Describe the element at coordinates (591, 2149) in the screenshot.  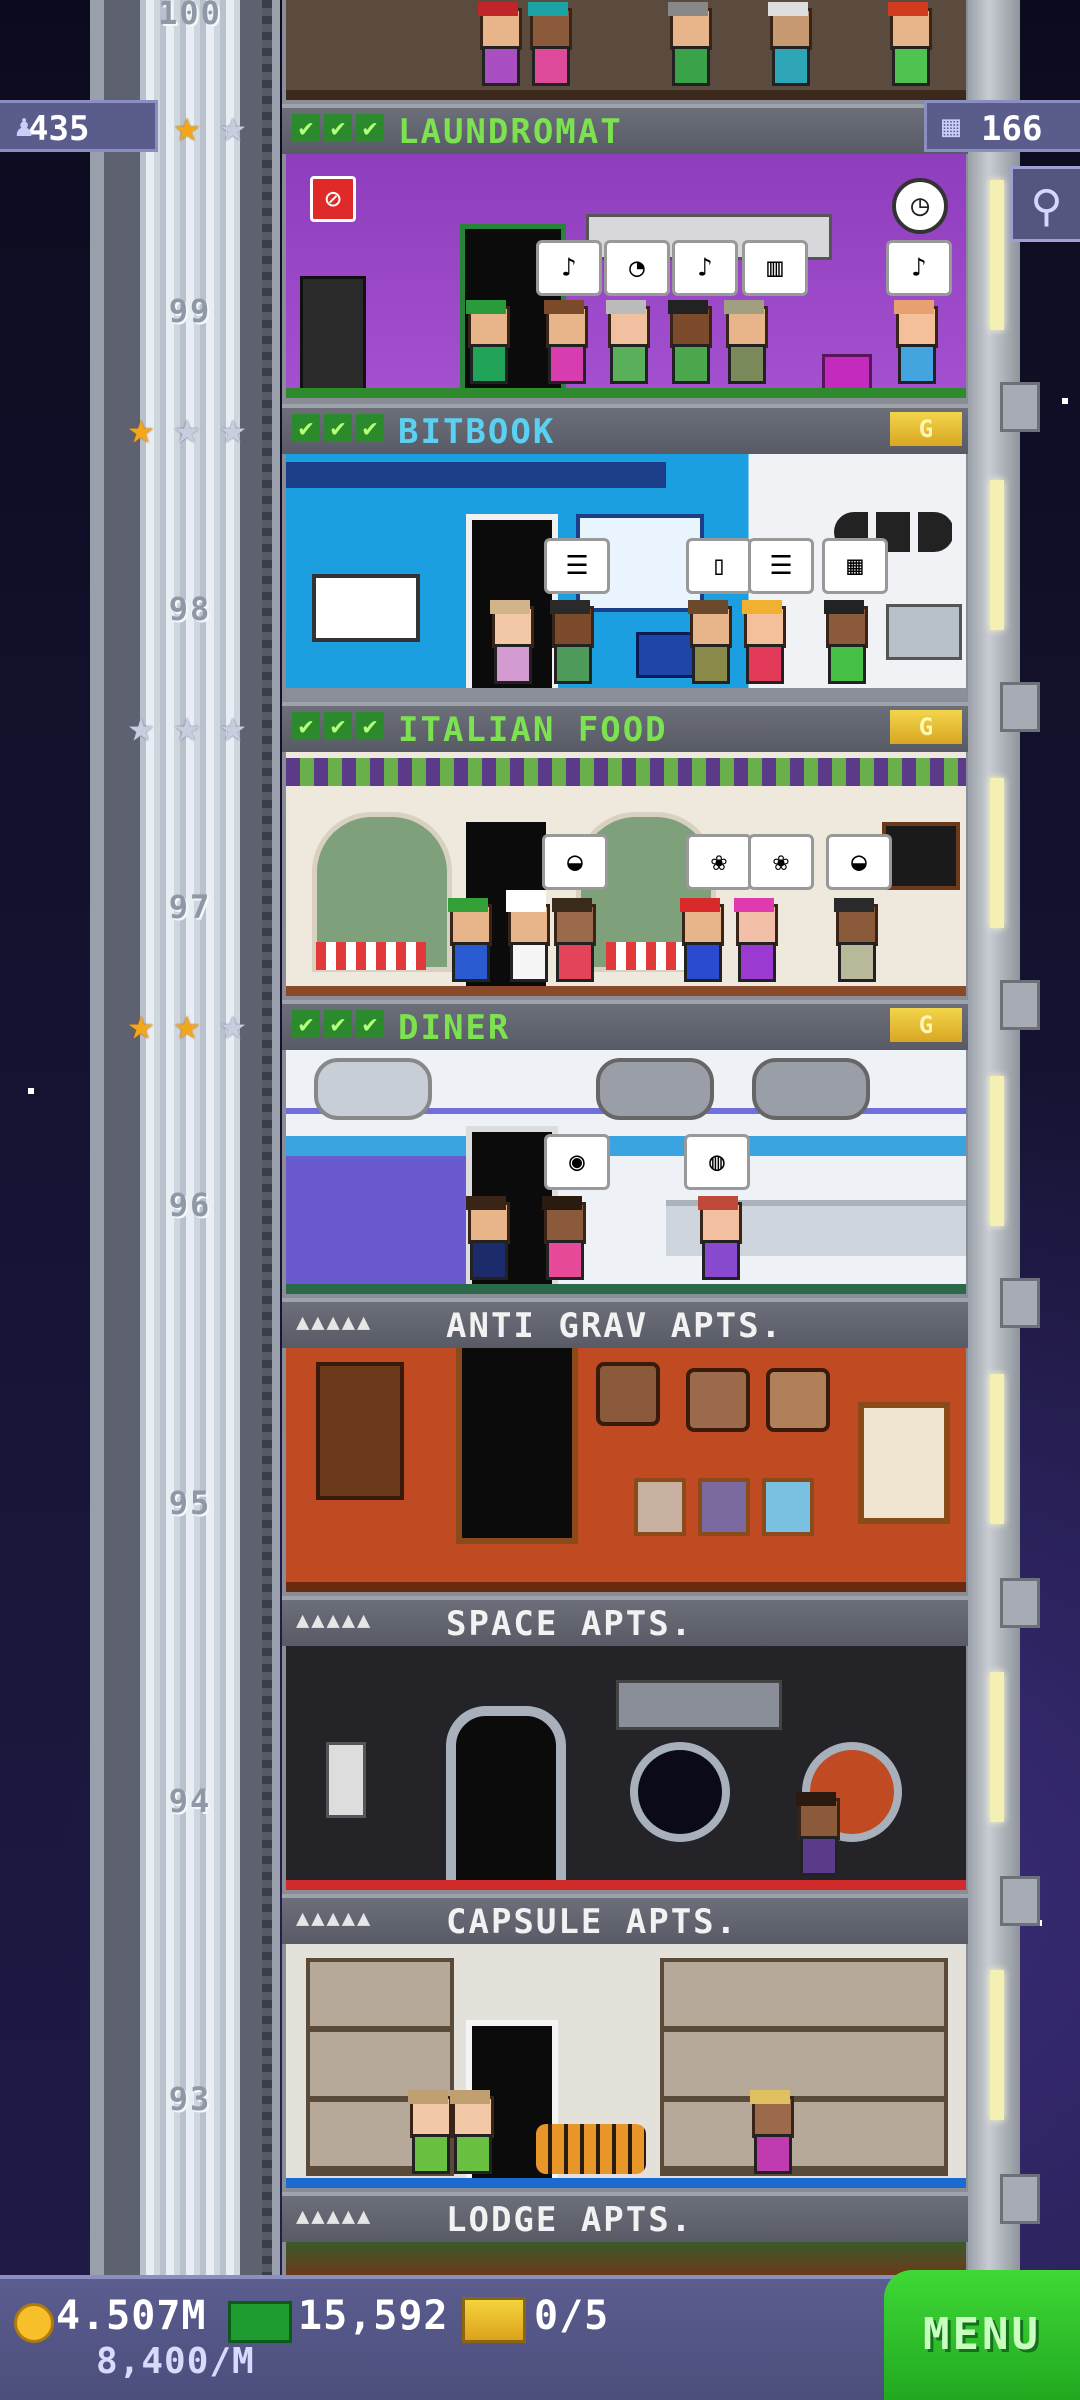
I see `tiger-pet` at that location.